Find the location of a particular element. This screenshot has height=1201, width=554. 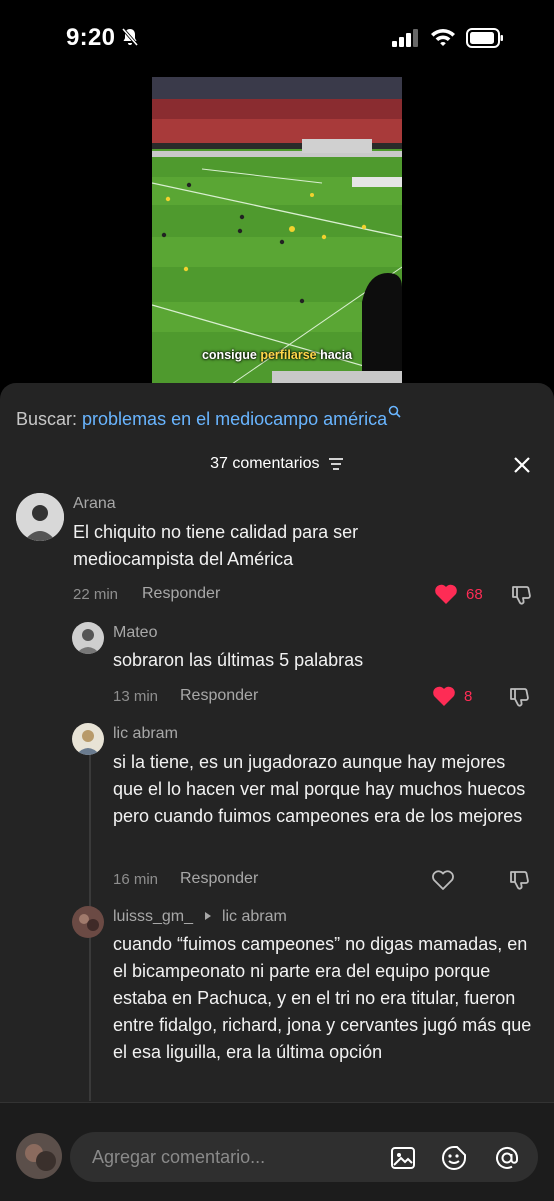

comment-username: luisss_gm_ lic abram is located at coordinates (200, 917).